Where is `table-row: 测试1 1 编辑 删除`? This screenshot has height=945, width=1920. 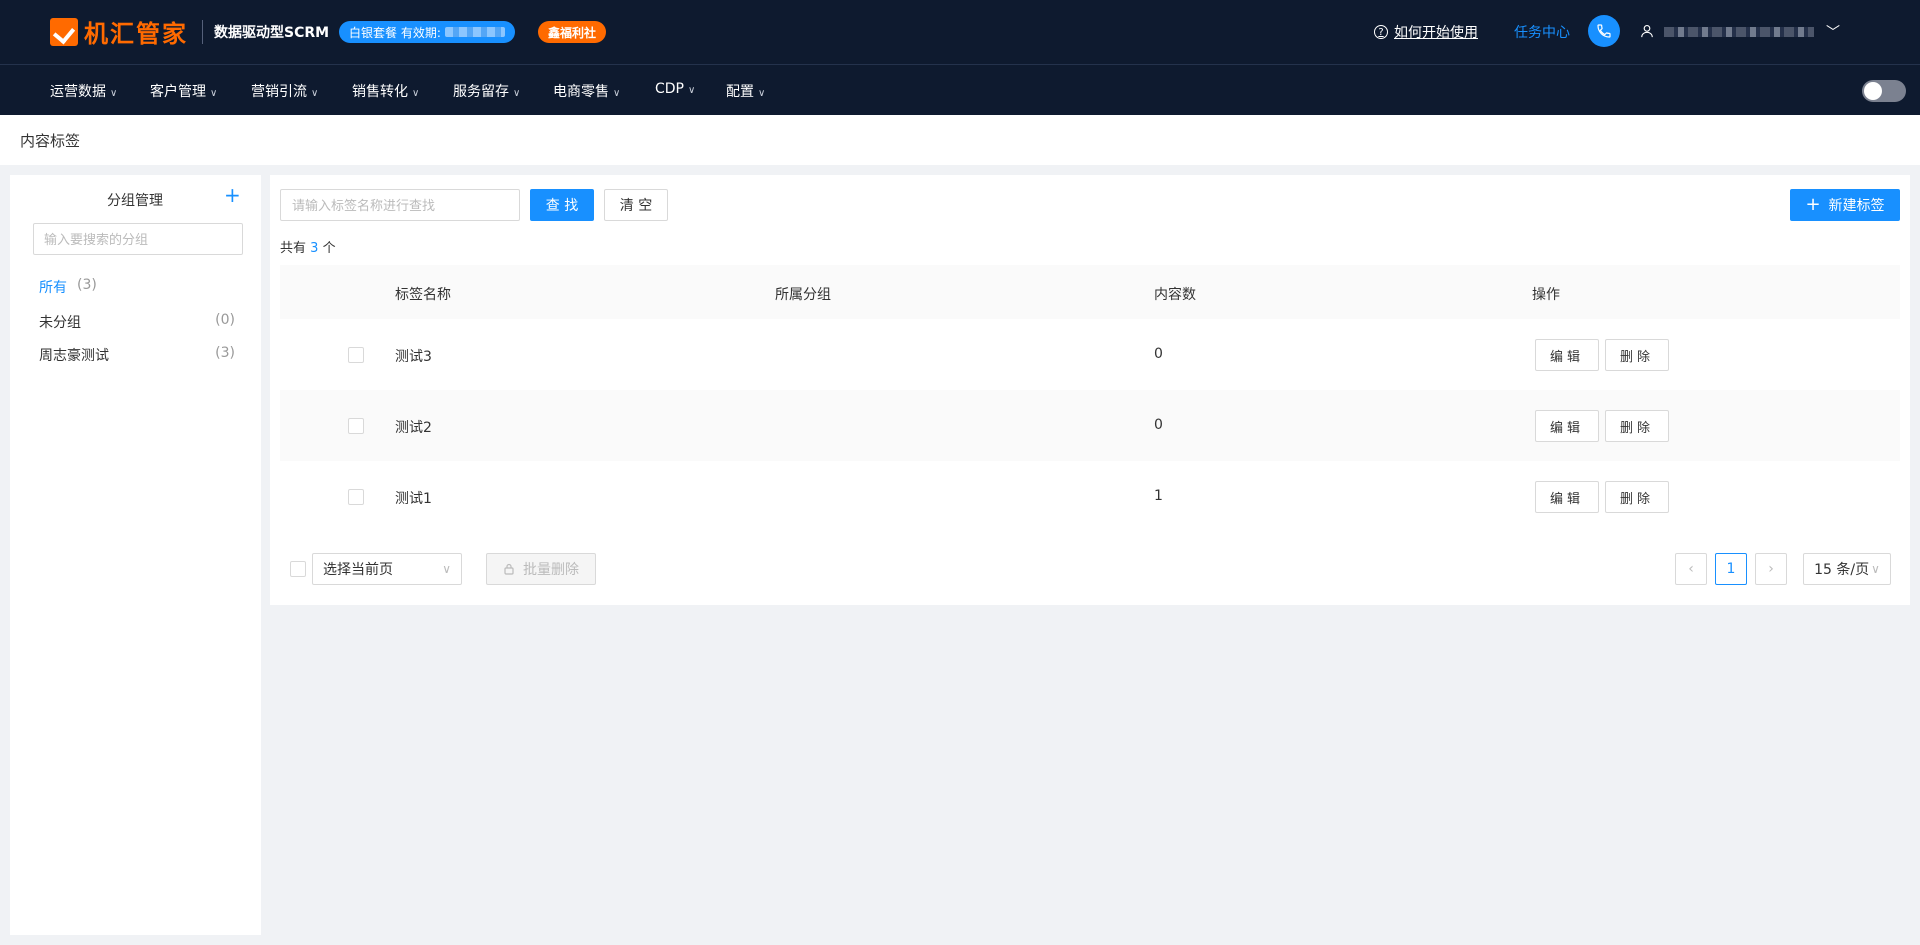
table-row: 测试1 1 编辑 删除 is located at coordinates (1090, 496).